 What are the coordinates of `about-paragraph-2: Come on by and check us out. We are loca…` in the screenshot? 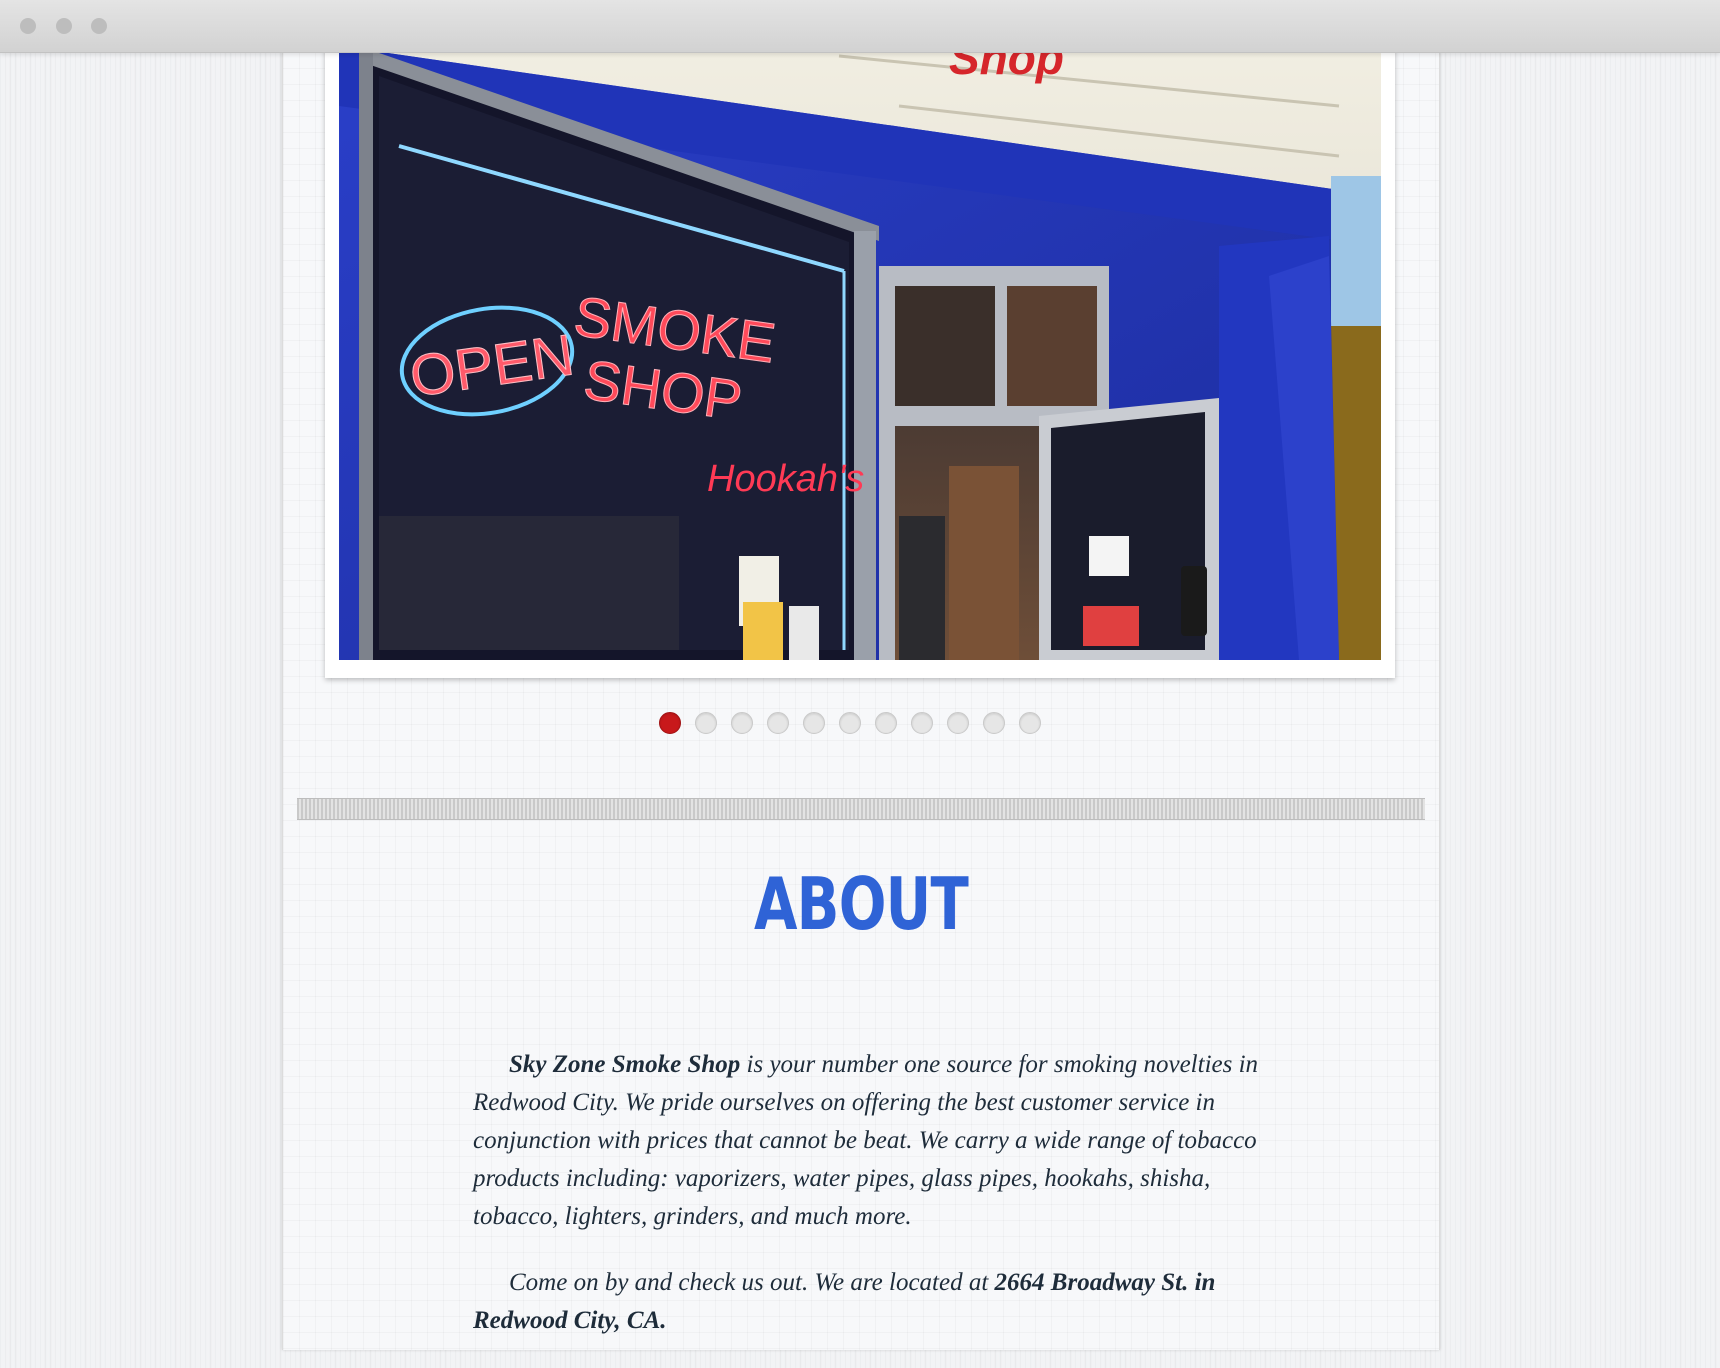 It's located at (868, 1302).